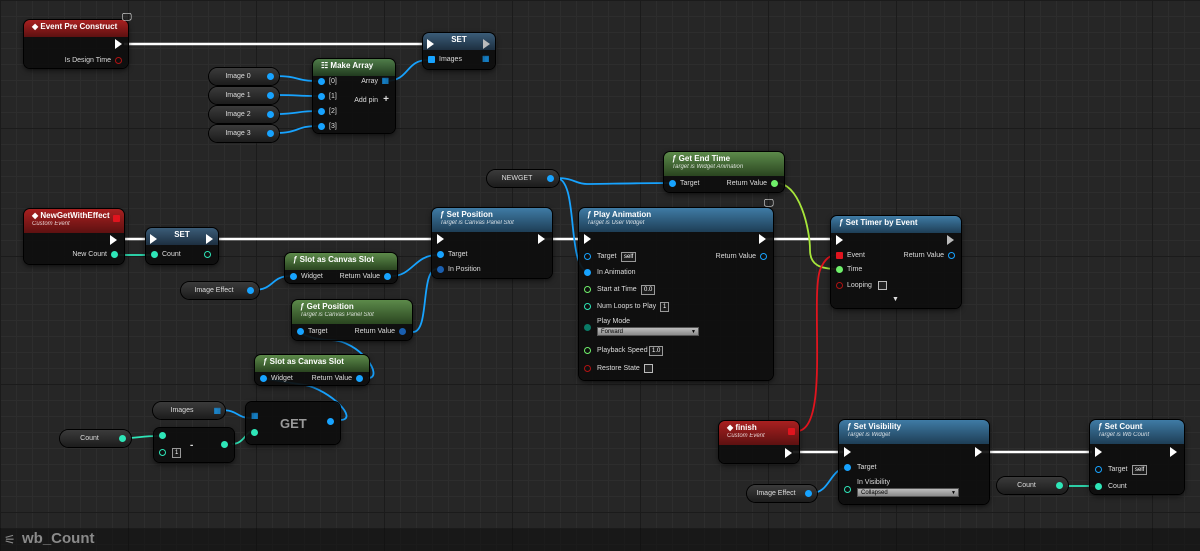  I want to click on count-out-pin, so click(207, 254).